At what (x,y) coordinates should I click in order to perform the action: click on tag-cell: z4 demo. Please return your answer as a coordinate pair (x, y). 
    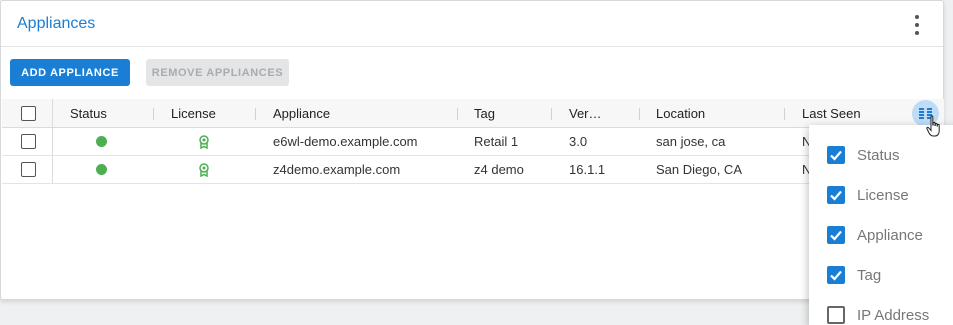
    Looking at the image, I should click on (499, 169).